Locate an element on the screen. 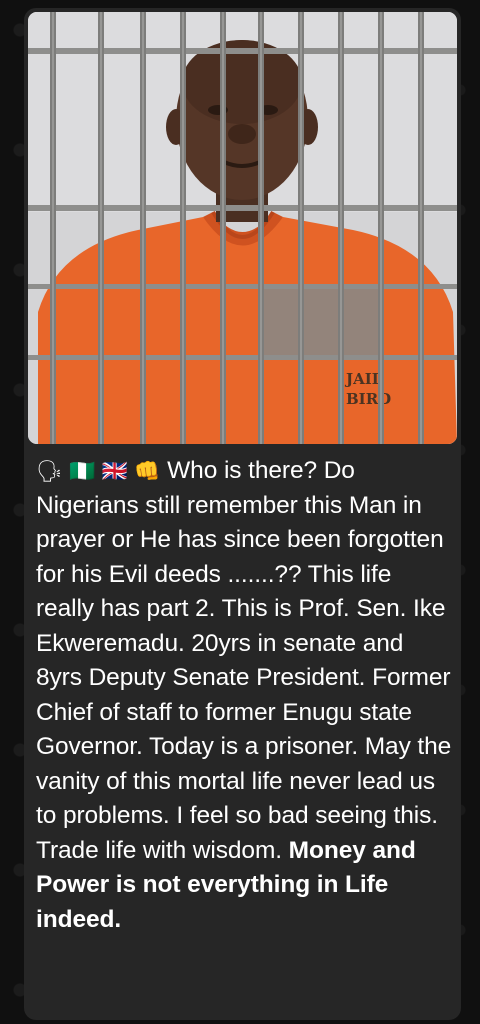 This screenshot has height=1024, width=480. emoji-sequence: 🗣 🇳🇬 🇬🇧 👊 is located at coordinates (98, 471).